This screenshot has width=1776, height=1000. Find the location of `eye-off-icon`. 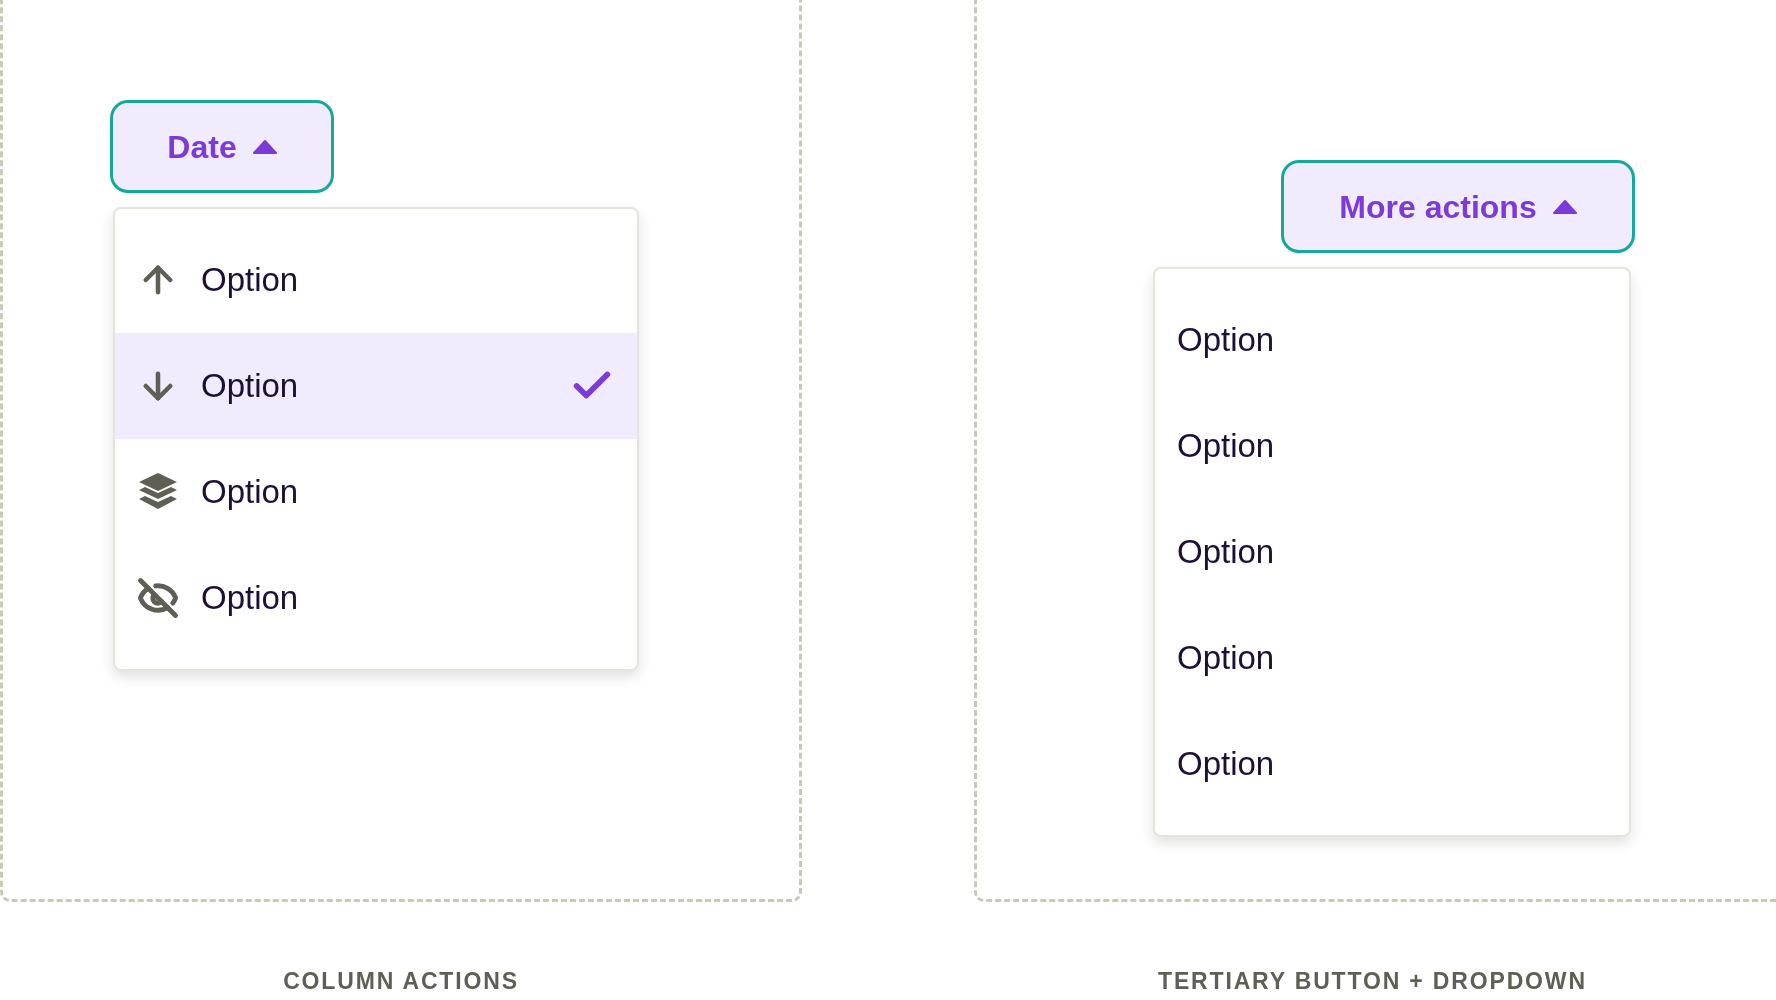

eye-off-icon is located at coordinates (158, 598).